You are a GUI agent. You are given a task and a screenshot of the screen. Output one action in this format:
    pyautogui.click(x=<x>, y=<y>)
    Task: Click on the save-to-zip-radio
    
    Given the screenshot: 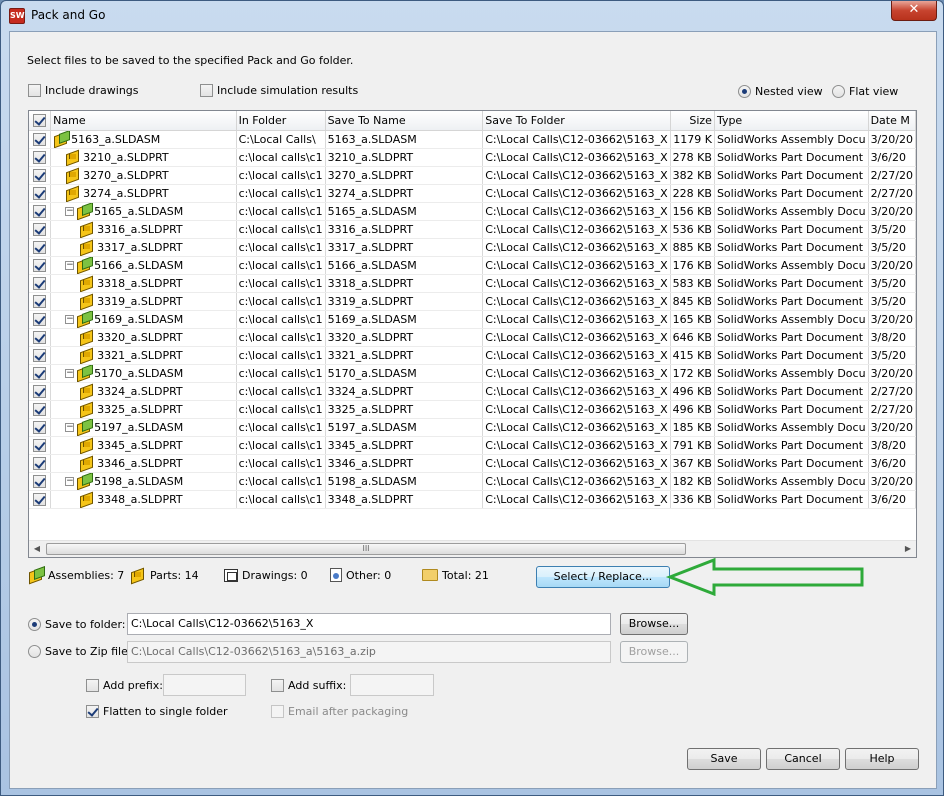 What is the action you would take?
    pyautogui.click(x=34, y=651)
    